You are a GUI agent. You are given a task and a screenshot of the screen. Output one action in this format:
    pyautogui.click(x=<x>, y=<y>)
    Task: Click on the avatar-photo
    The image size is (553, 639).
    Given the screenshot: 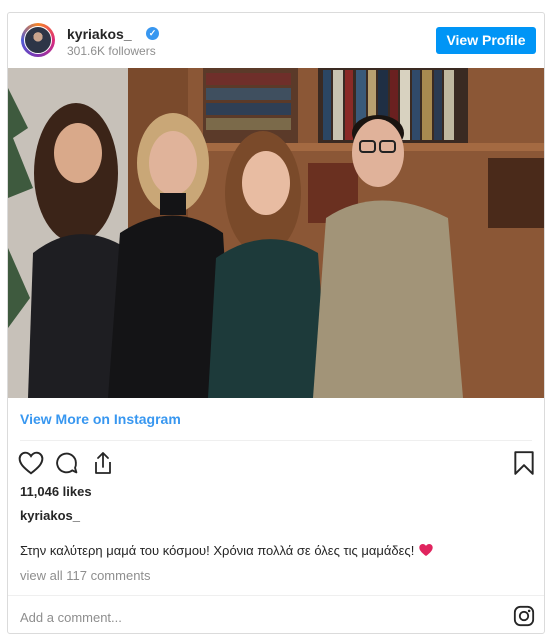 What is the action you would take?
    pyautogui.click(x=38, y=40)
    